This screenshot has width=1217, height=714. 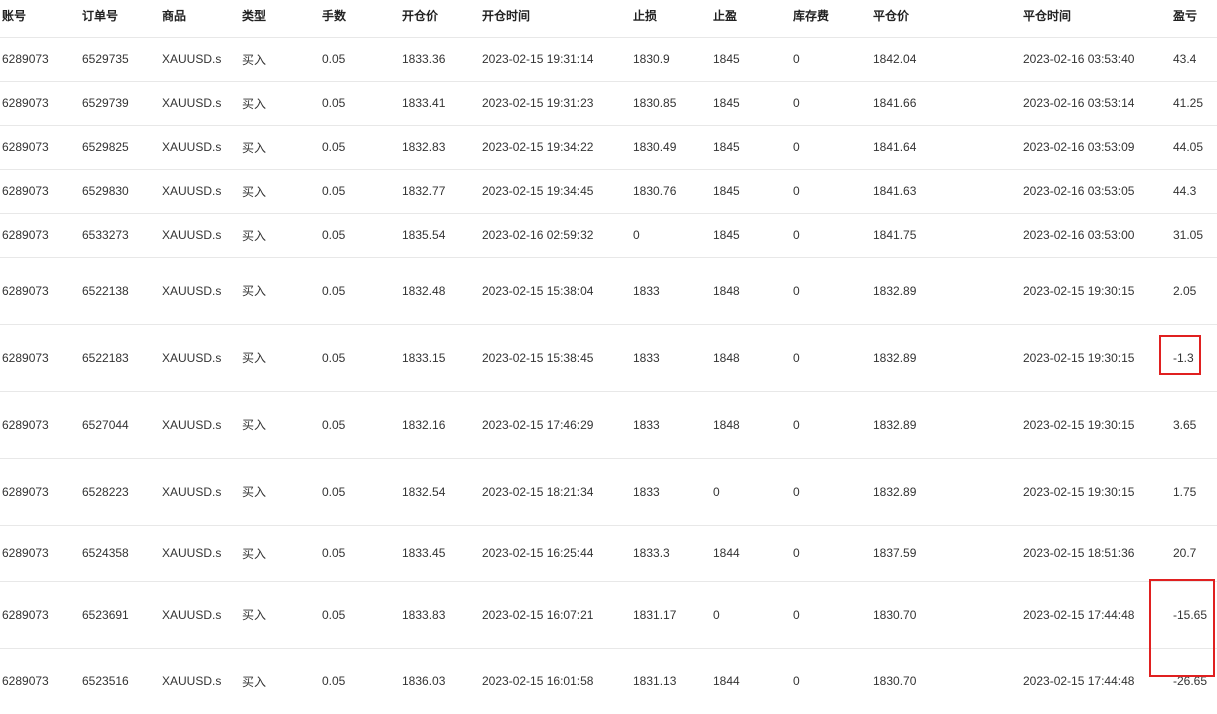 I want to click on cell-profit: -1.3, so click(x=1194, y=358).